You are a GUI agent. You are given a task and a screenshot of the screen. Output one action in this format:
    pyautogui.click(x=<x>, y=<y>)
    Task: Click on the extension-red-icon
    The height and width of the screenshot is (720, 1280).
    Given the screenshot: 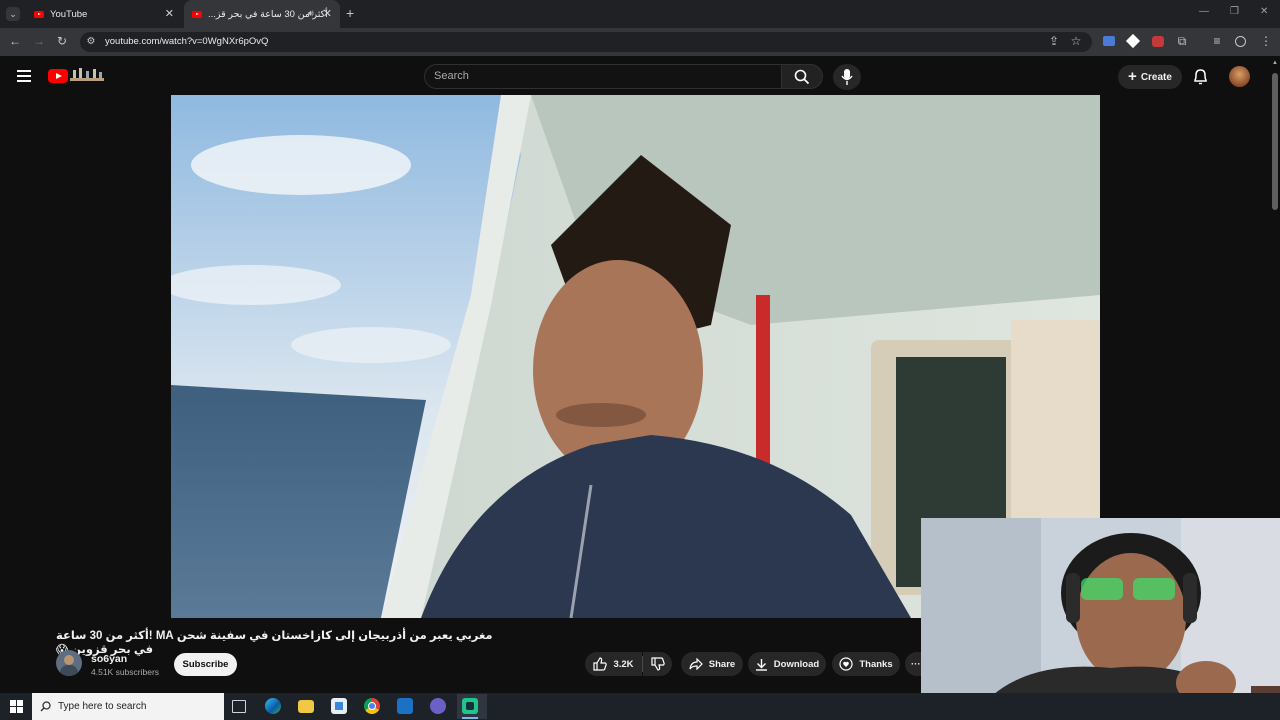 What is the action you would take?
    pyautogui.click(x=1158, y=41)
    